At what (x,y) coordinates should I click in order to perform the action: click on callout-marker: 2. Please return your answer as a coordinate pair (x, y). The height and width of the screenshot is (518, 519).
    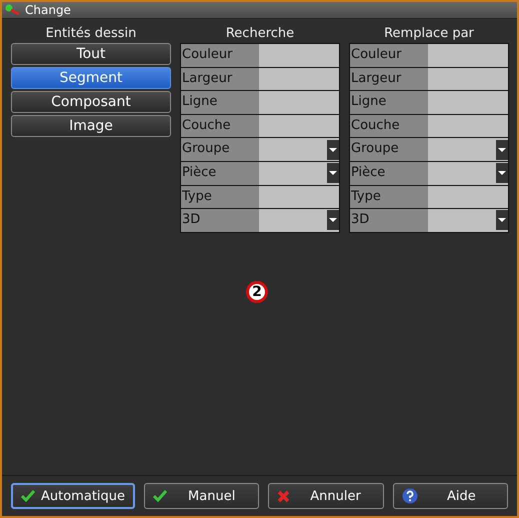
    Looking at the image, I should click on (257, 292).